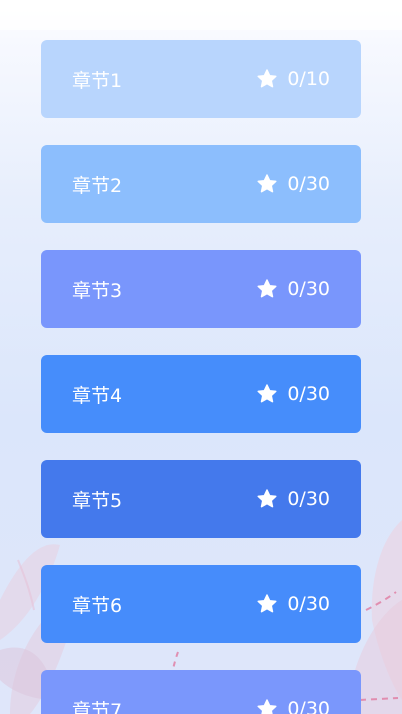 The width and height of the screenshot is (402, 714). What do you see at coordinates (201, 604) in the screenshot?
I see `chapter-card-6: 章节6 0/30` at bounding box center [201, 604].